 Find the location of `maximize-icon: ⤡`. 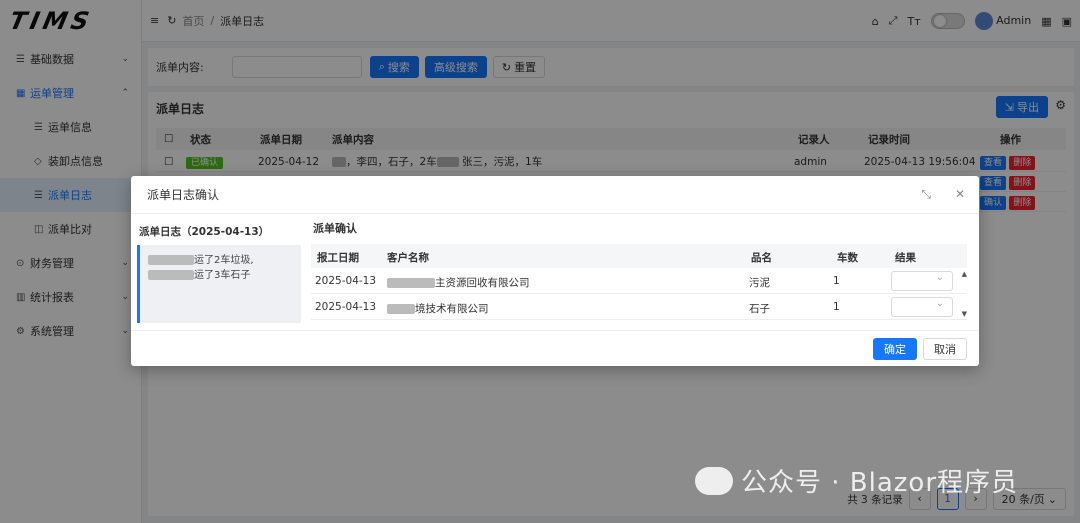

maximize-icon: ⤡ is located at coordinates (926, 194).